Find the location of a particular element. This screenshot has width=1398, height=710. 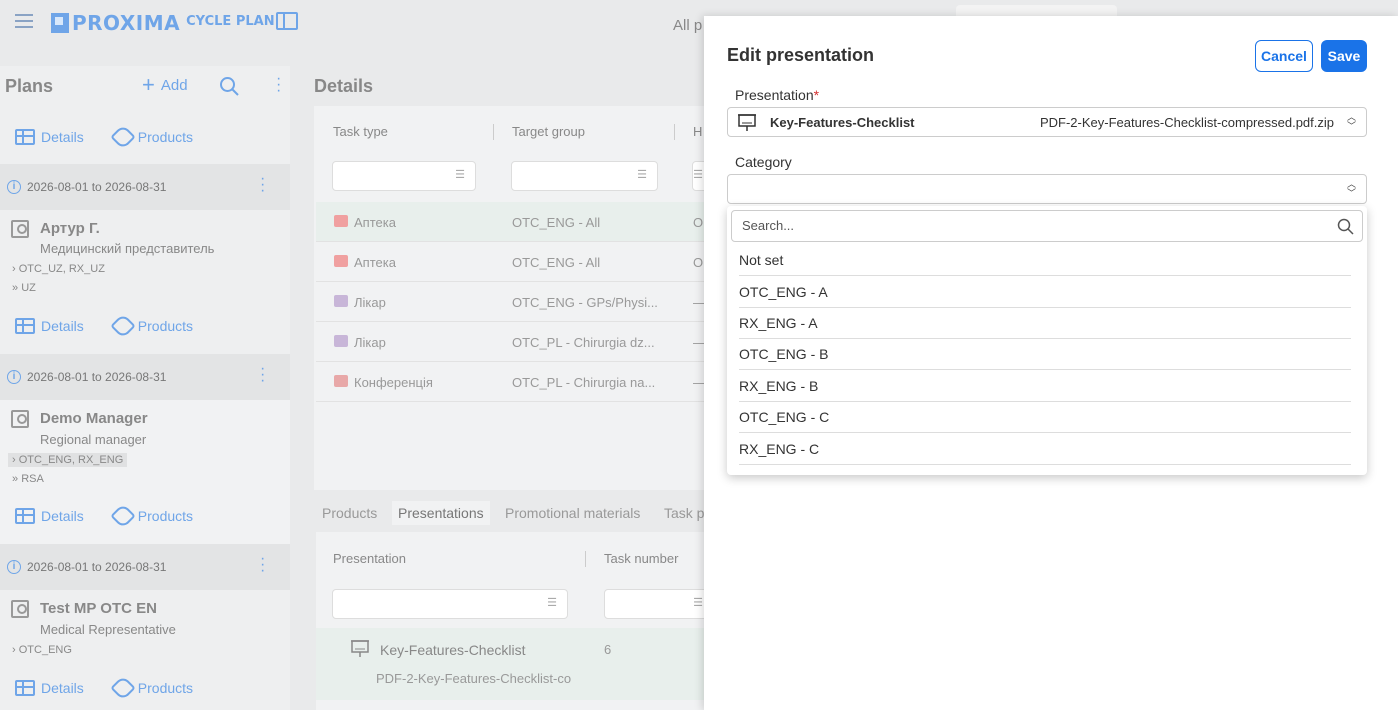

column-header-task-type: Task type is located at coordinates (360, 131).